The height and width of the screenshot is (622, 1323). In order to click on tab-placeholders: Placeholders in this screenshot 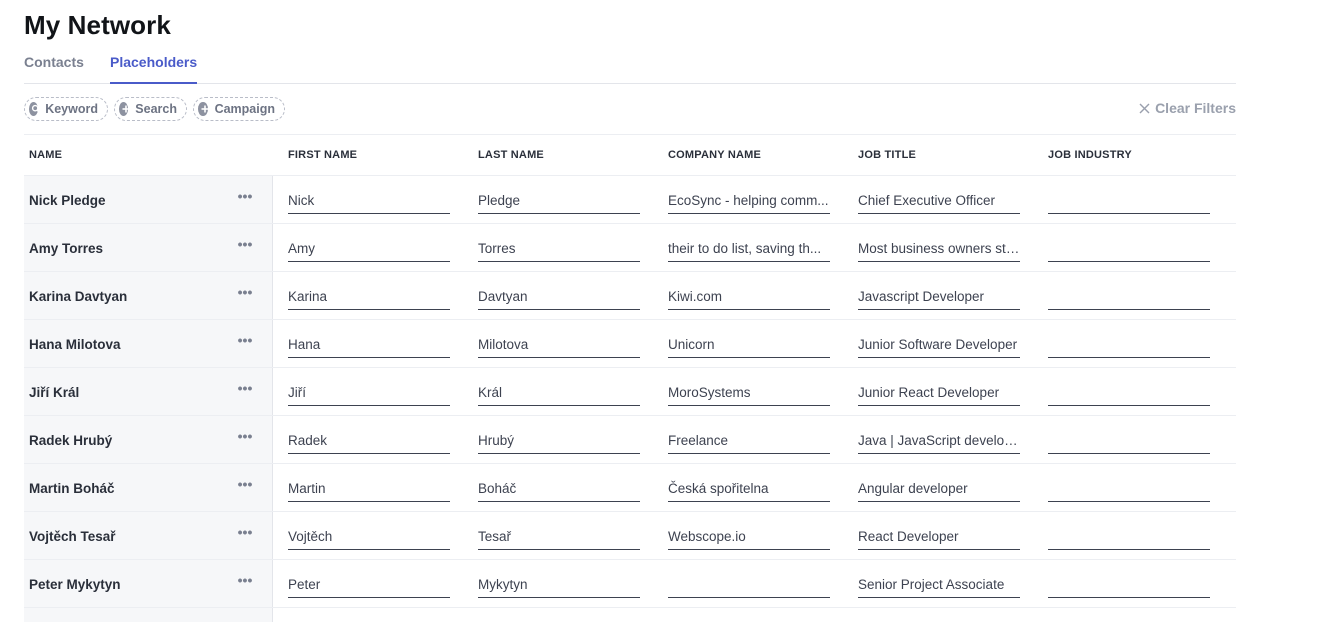, I will do `click(154, 69)`.